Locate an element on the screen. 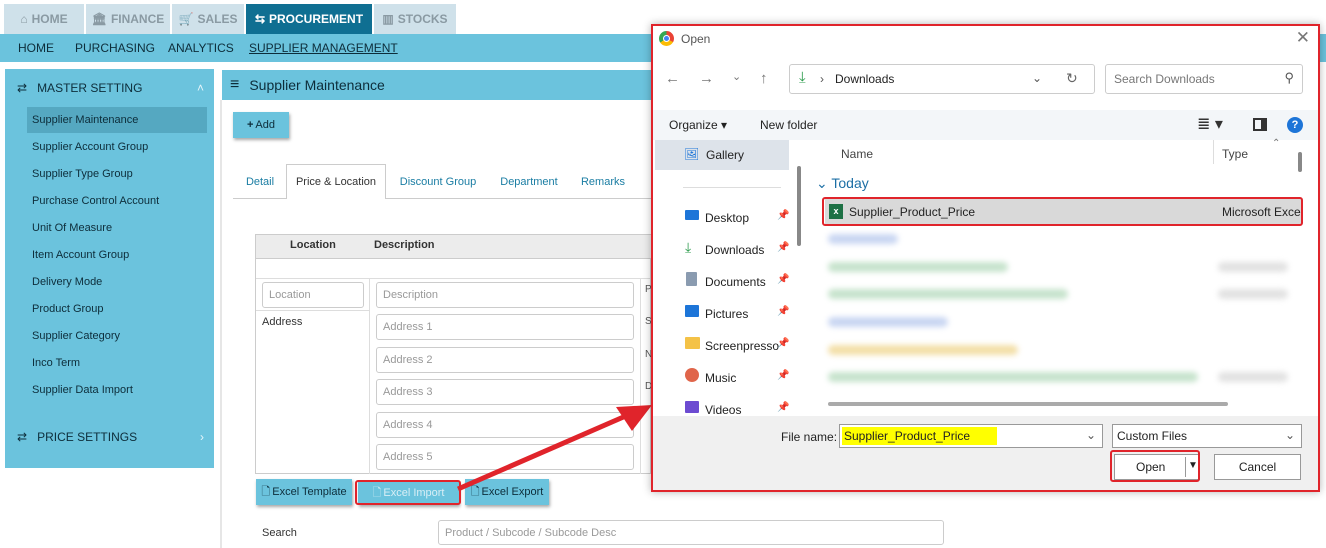 The height and width of the screenshot is (548, 1326). address-2-input: Address 2 is located at coordinates (505, 360).